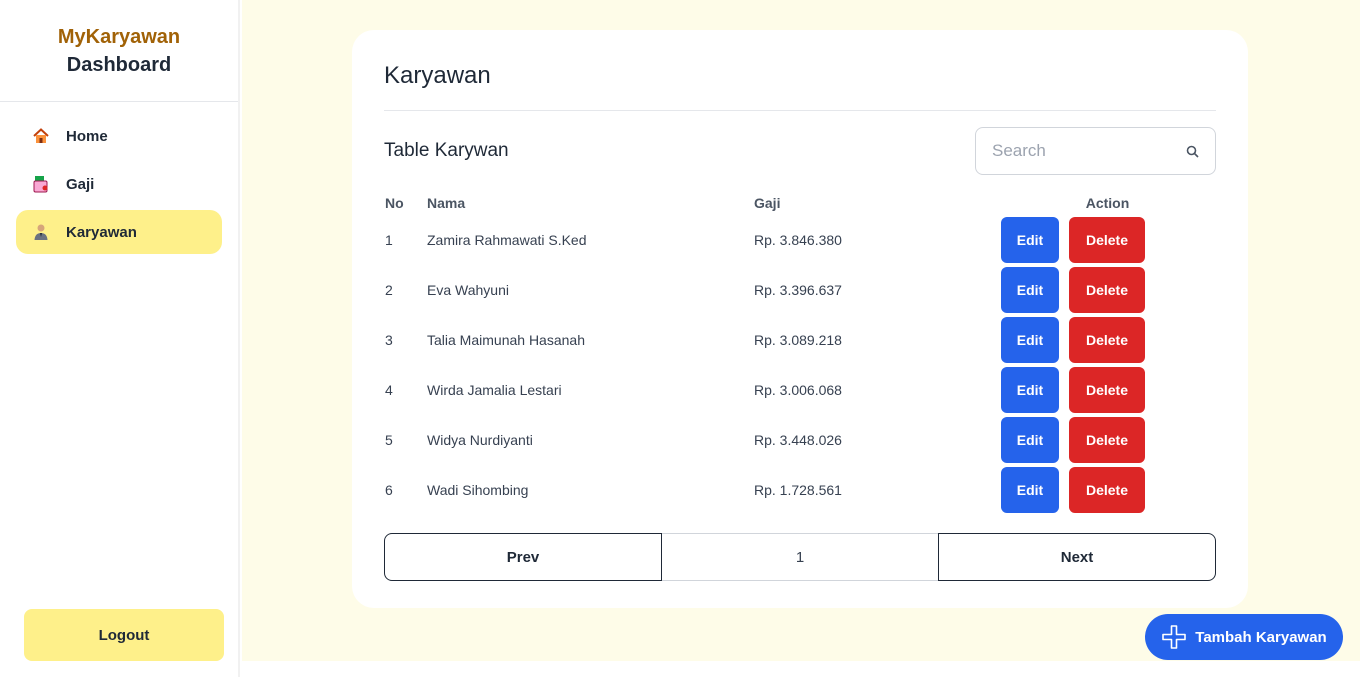  Describe the element at coordinates (41, 232) in the screenshot. I see `employee-icon` at that location.